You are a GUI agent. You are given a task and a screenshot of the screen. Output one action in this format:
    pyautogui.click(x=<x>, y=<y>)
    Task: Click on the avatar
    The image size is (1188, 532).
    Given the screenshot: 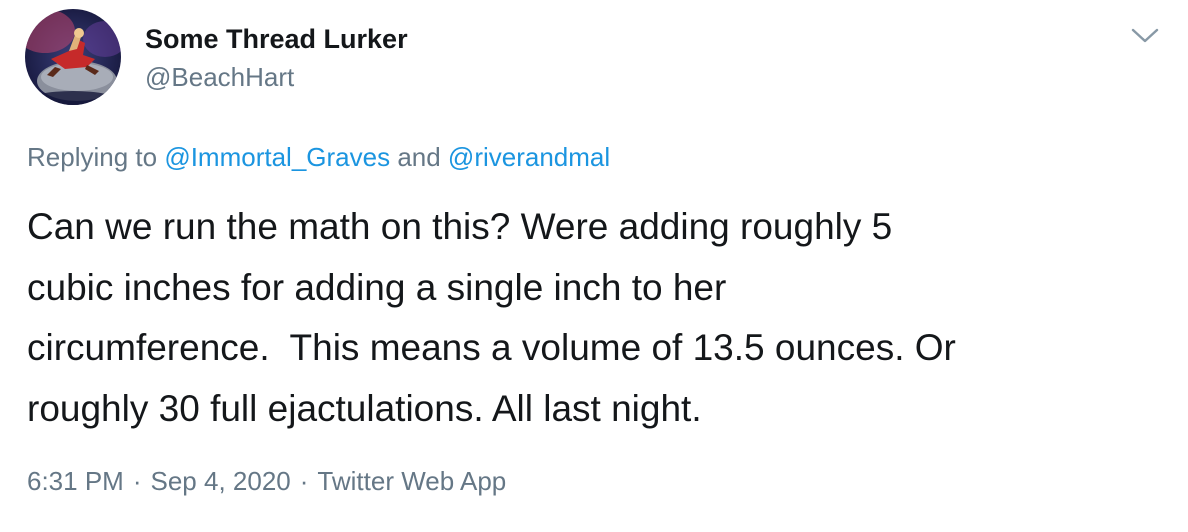 What is the action you would take?
    pyautogui.click(x=73, y=57)
    